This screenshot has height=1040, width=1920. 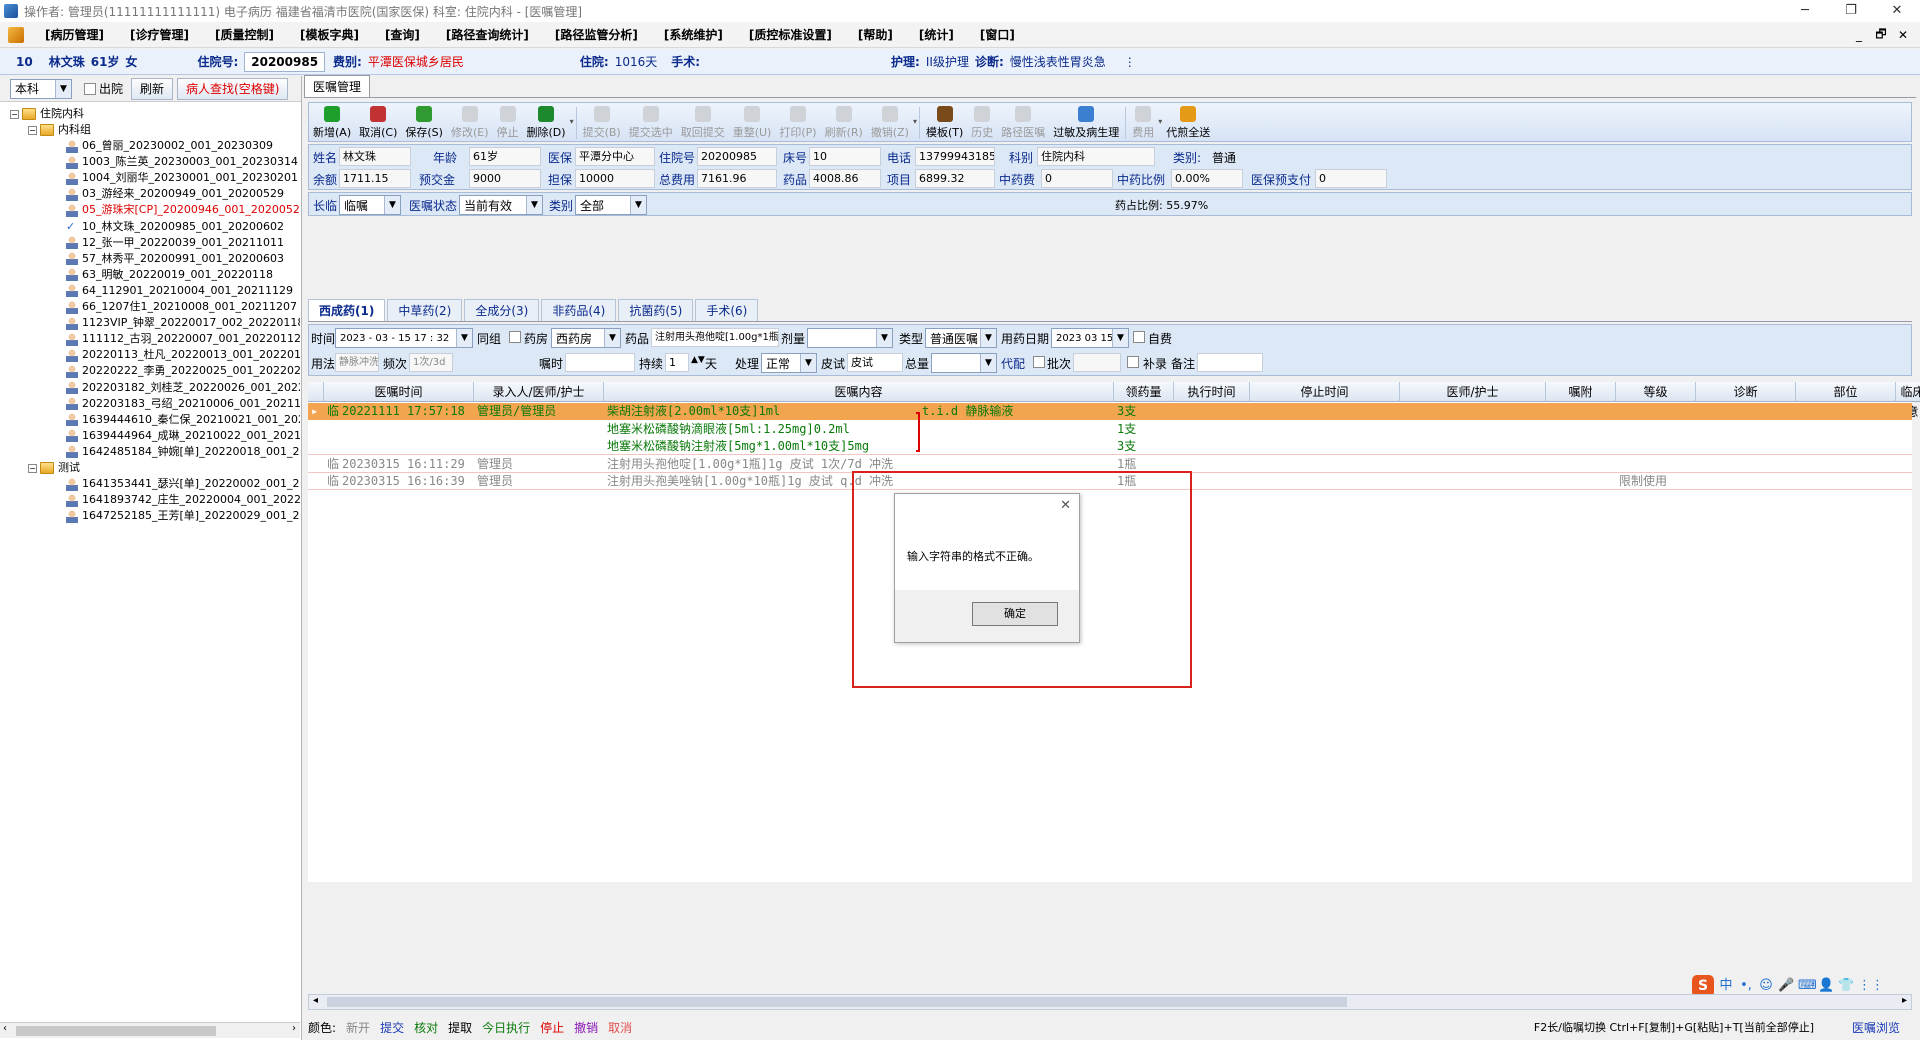 I want to click on type-select: 全部 ▼, so click(x=611, y=205).